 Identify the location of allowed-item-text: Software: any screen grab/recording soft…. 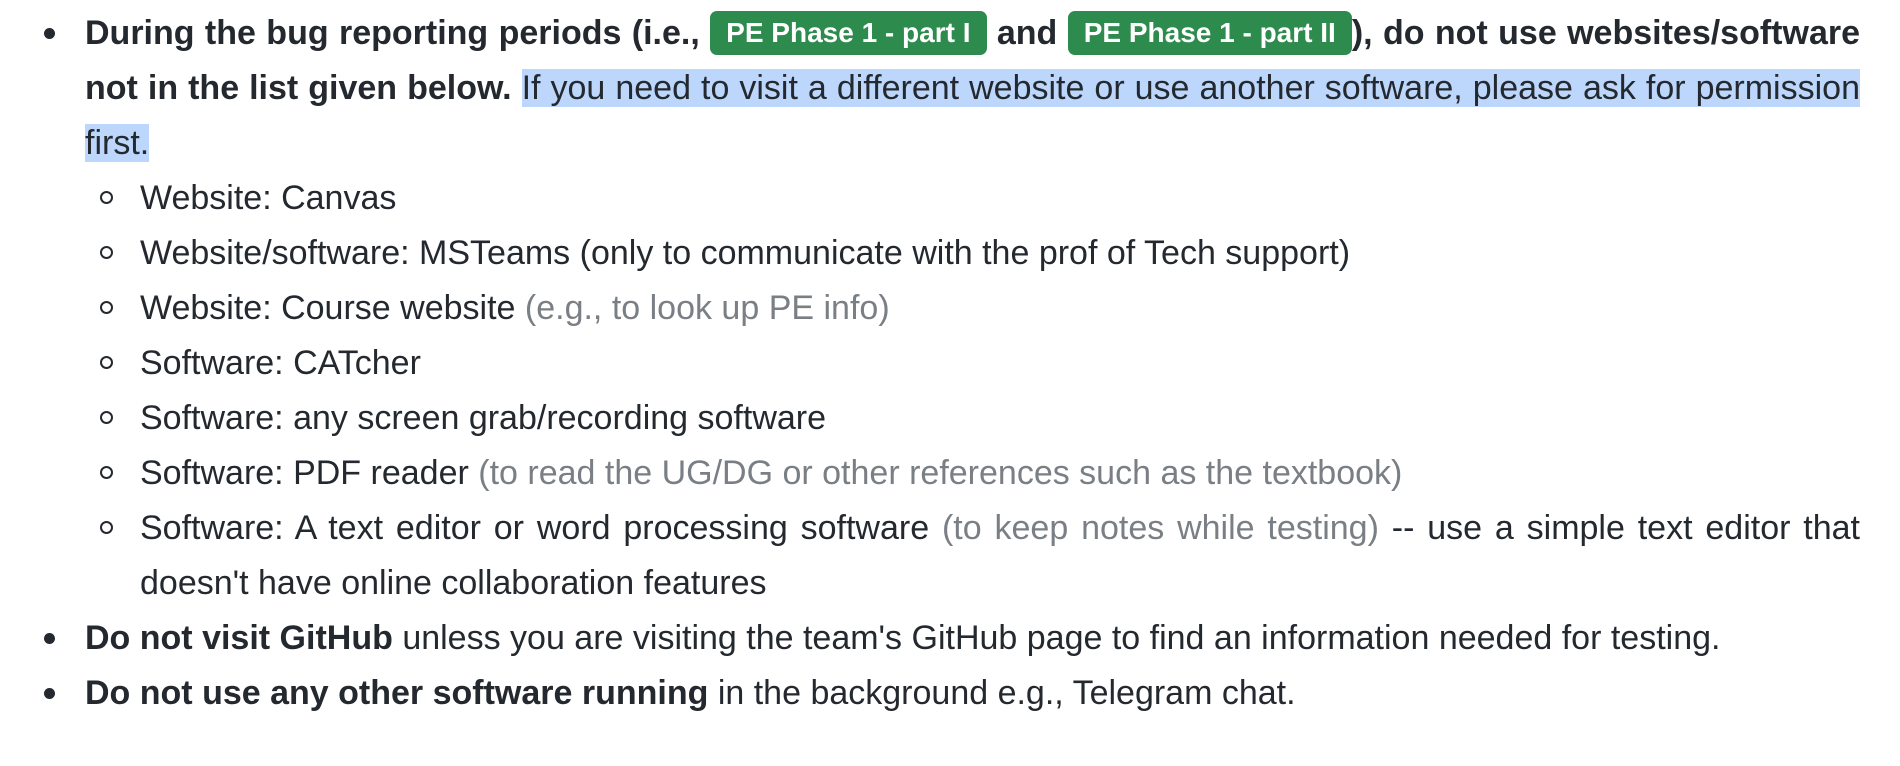
(483, 418).